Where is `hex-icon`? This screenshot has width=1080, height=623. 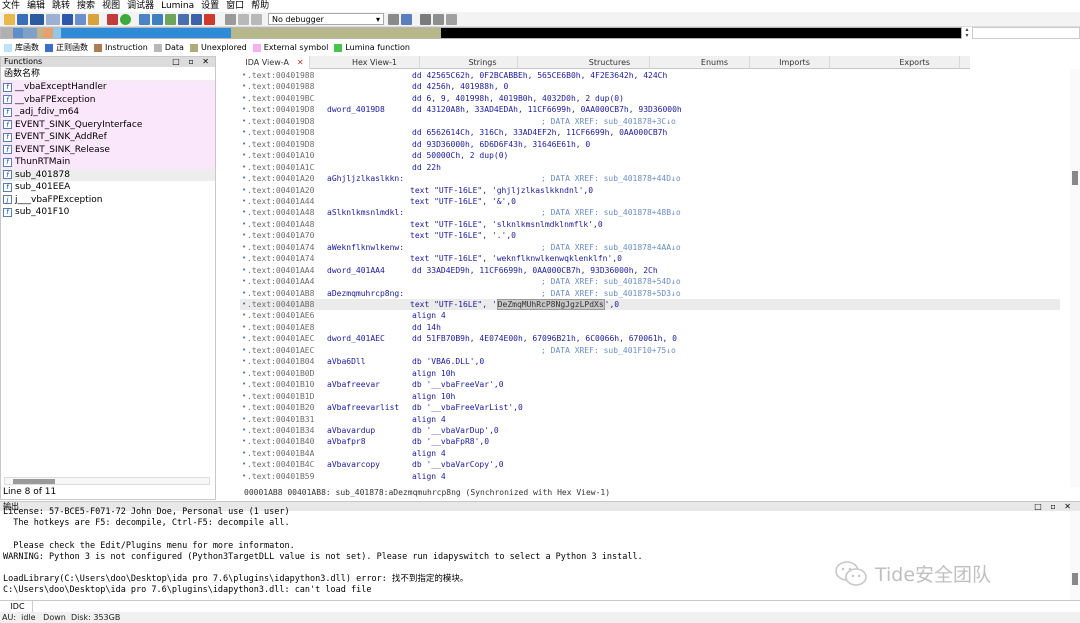
hex-icon is located at coordinates (196, 19).